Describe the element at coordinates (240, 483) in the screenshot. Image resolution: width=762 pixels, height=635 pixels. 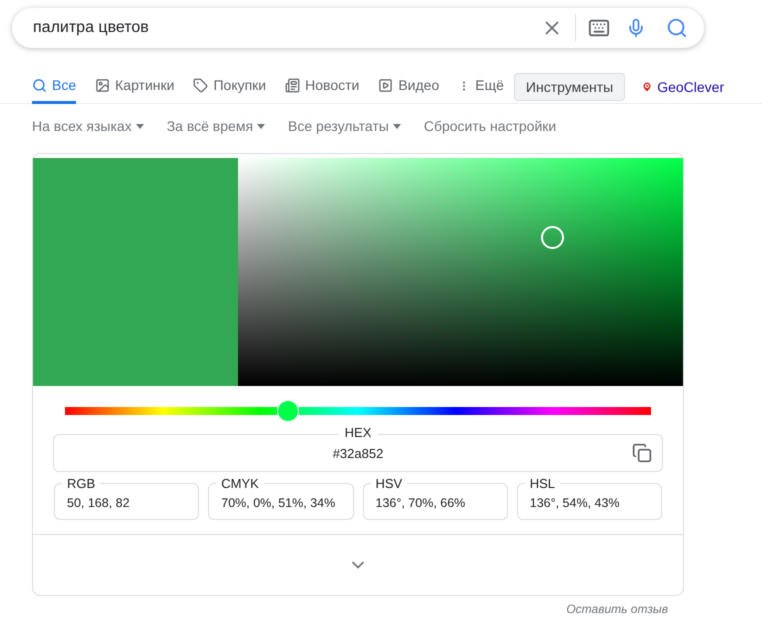
I see `field-label: CMYK` at that location.